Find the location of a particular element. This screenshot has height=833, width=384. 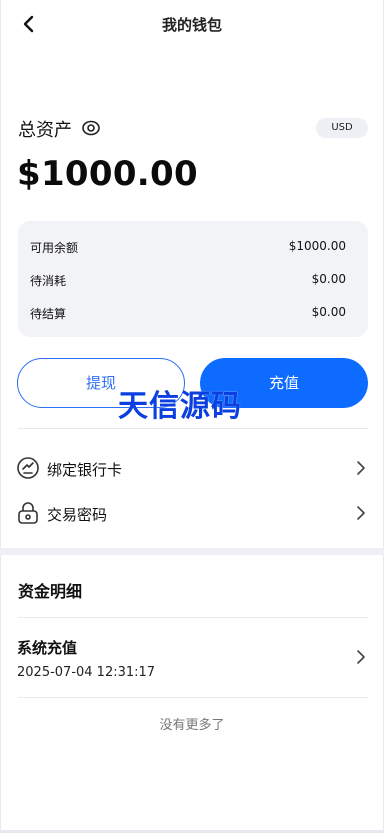

record-title: 系统充值 is located at coordinates (47, 648).